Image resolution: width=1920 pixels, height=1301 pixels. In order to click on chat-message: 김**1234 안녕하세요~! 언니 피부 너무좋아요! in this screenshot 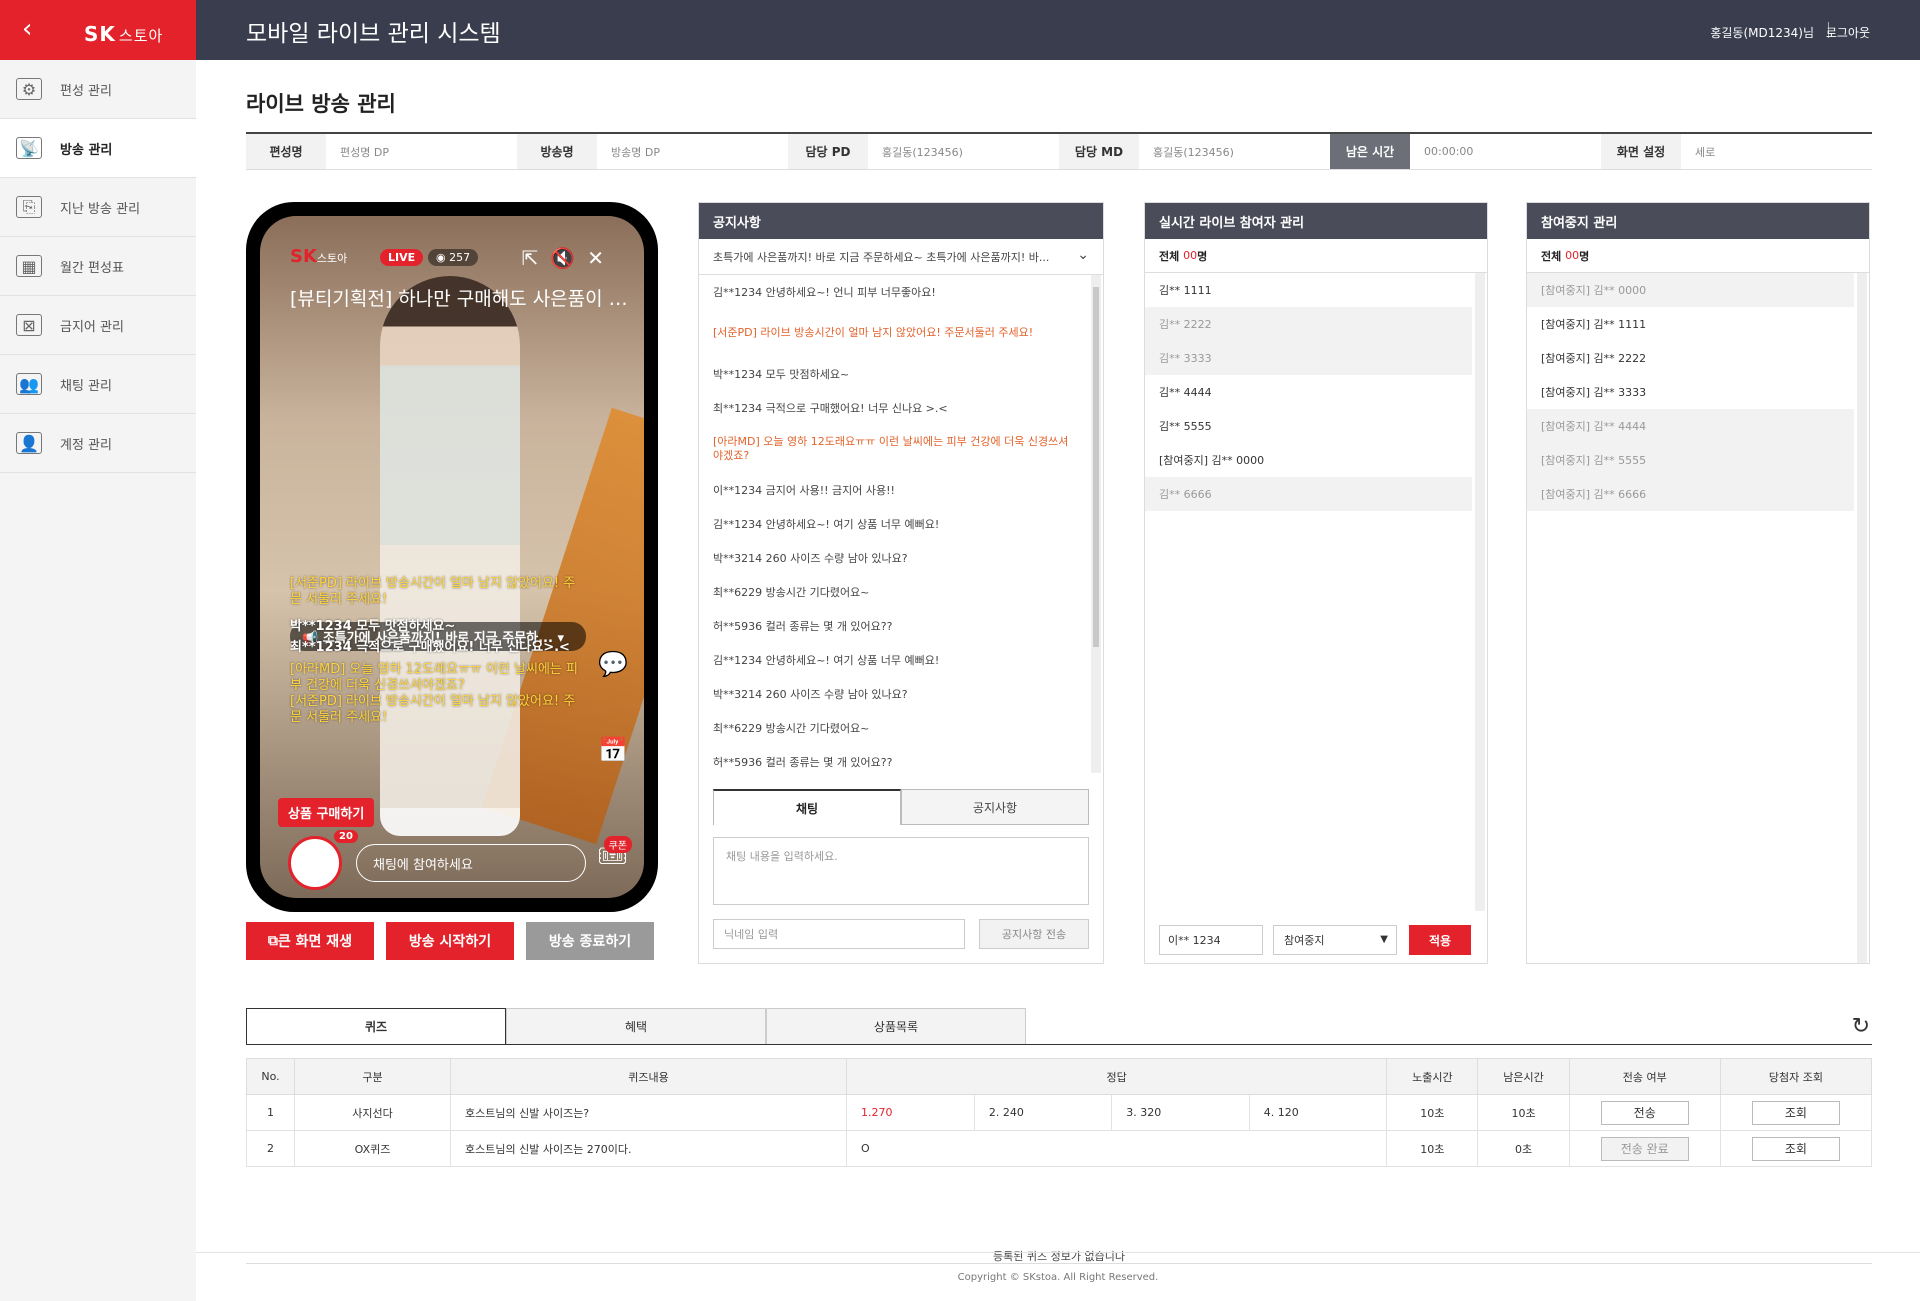, I will do `click(894, 292)`.